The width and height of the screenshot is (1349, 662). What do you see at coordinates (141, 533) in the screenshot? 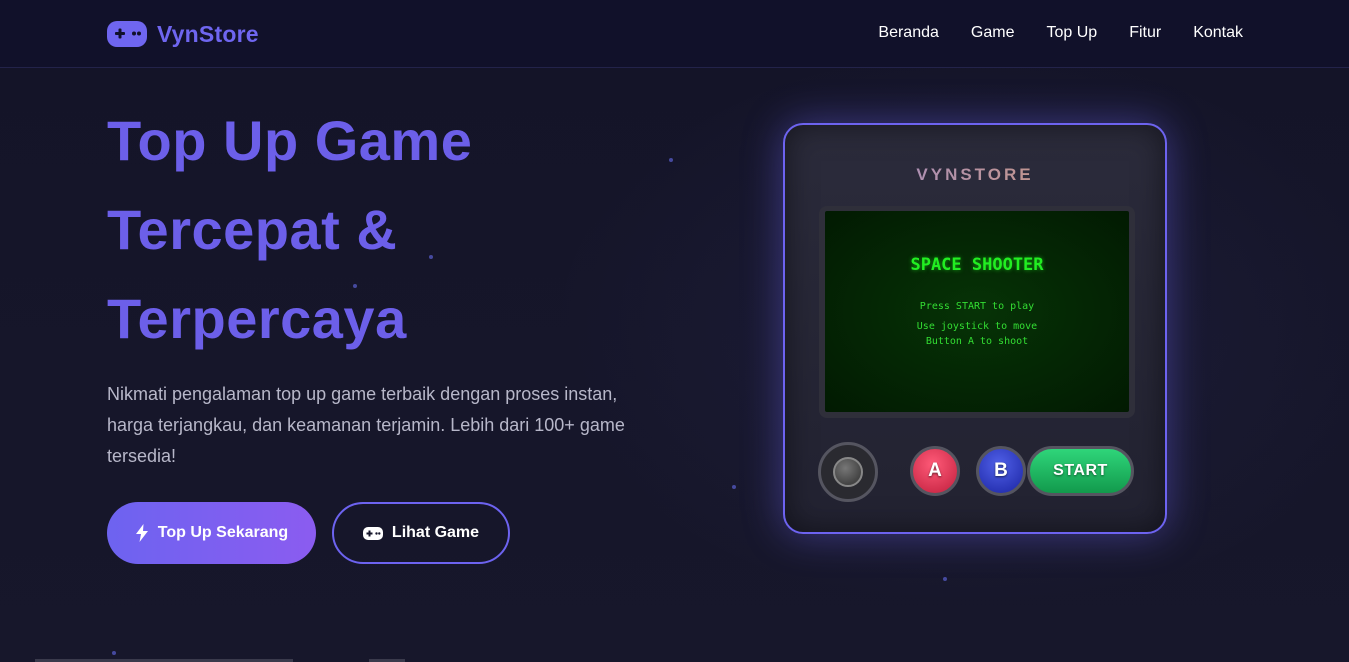
I see `bolt-icon` at bounding box center [141, 533].